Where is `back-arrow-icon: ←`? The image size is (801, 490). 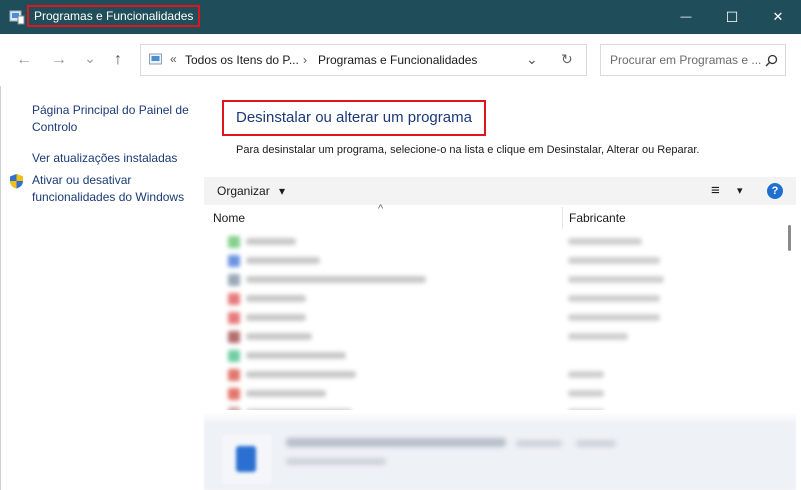
back-arrow-icon: ← is located at coordinates (24, 59).